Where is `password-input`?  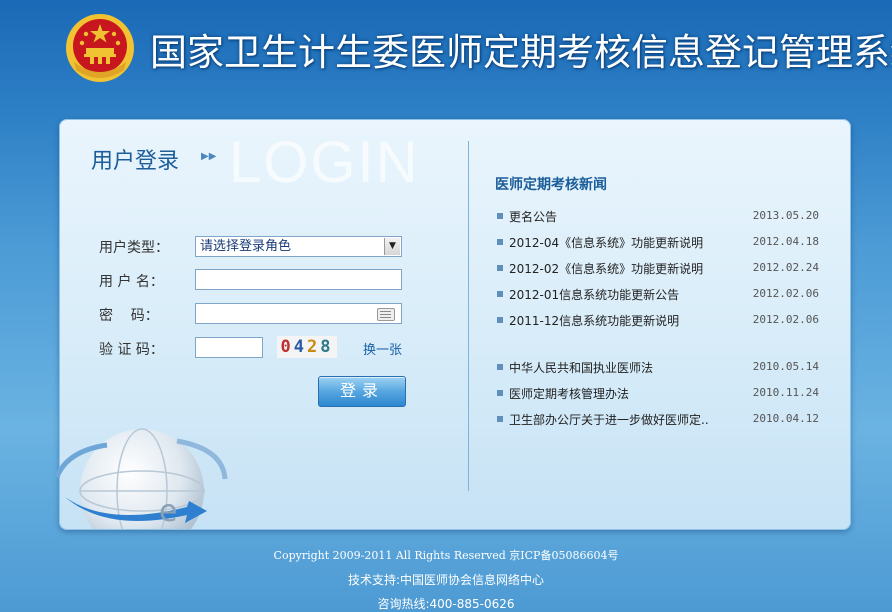
password-input is located at coordinates (298, 313).